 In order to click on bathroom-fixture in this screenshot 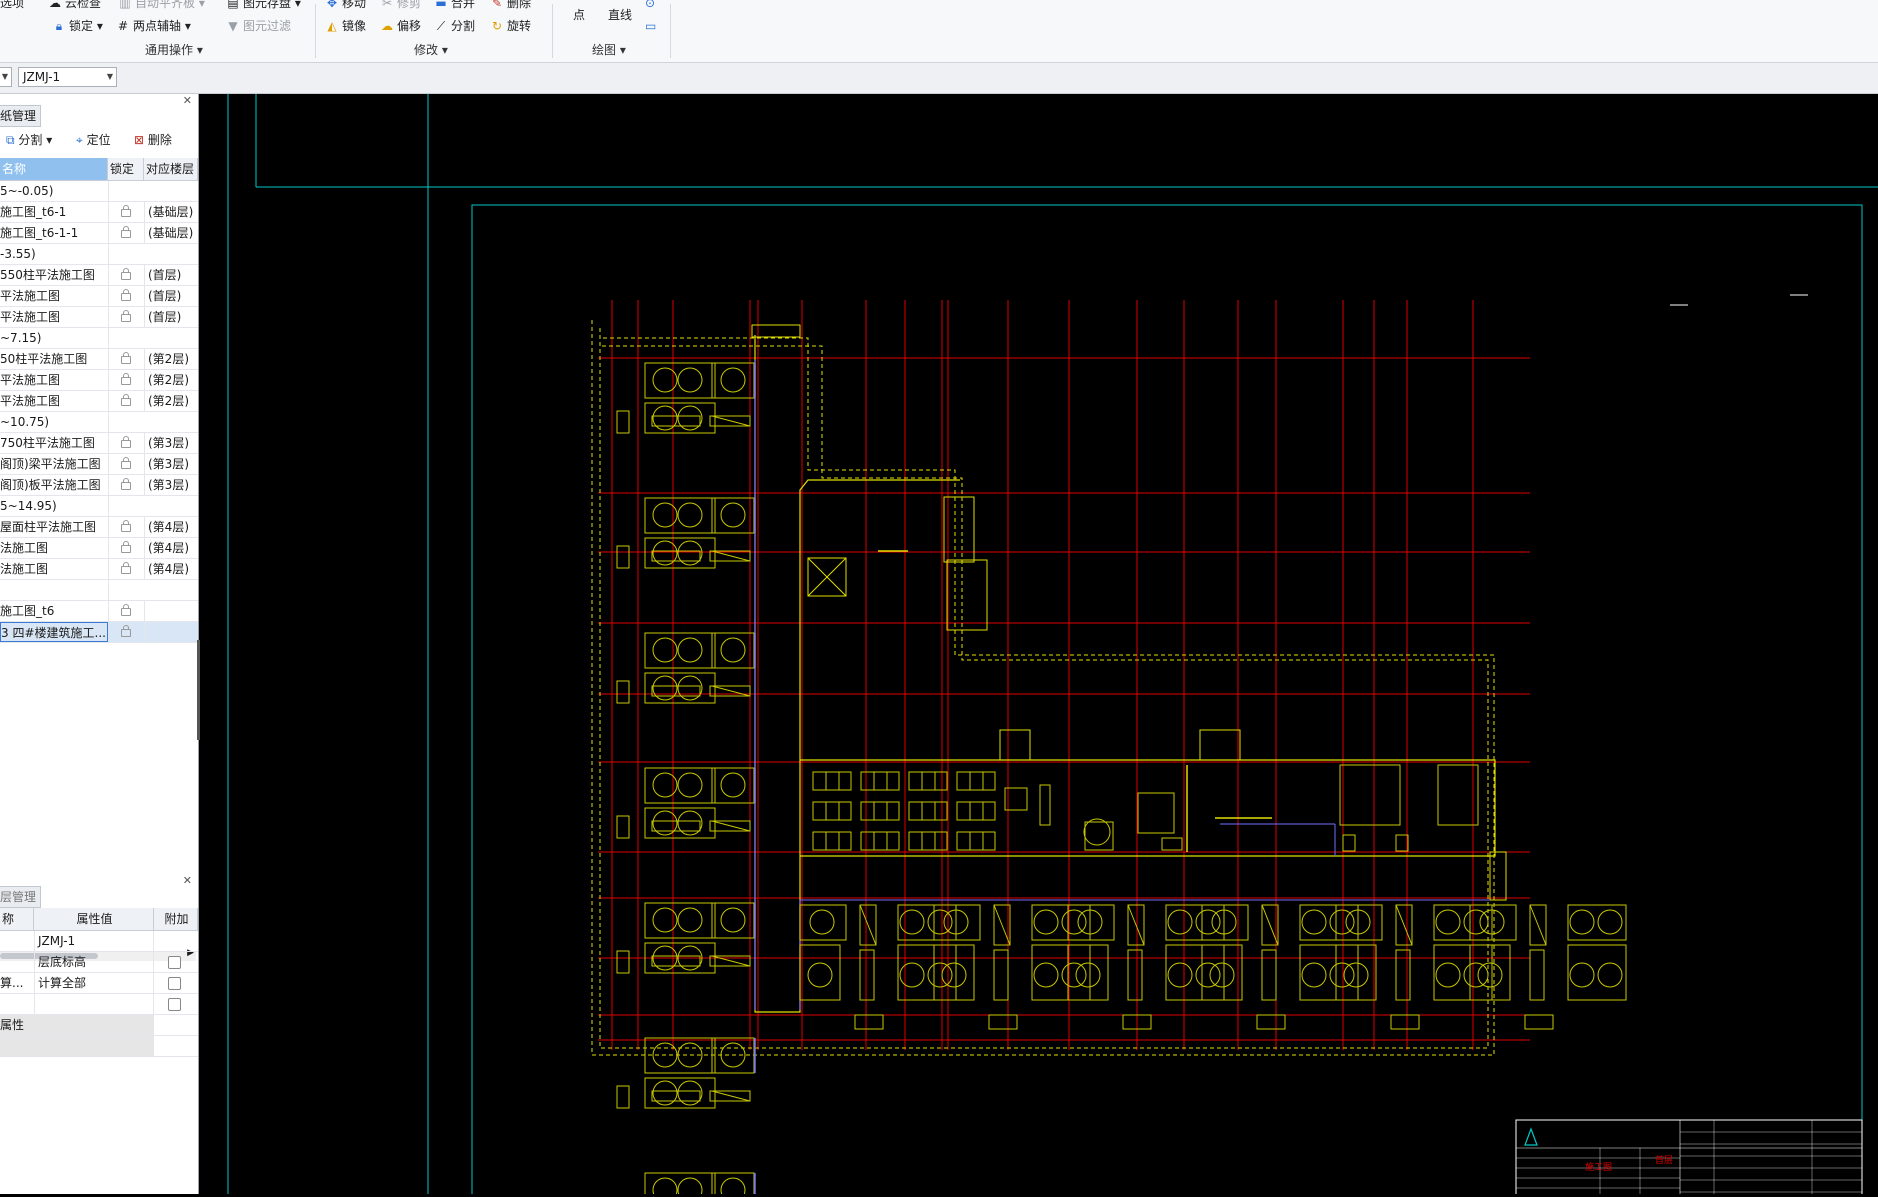, I will do `click(1402, 843)`.